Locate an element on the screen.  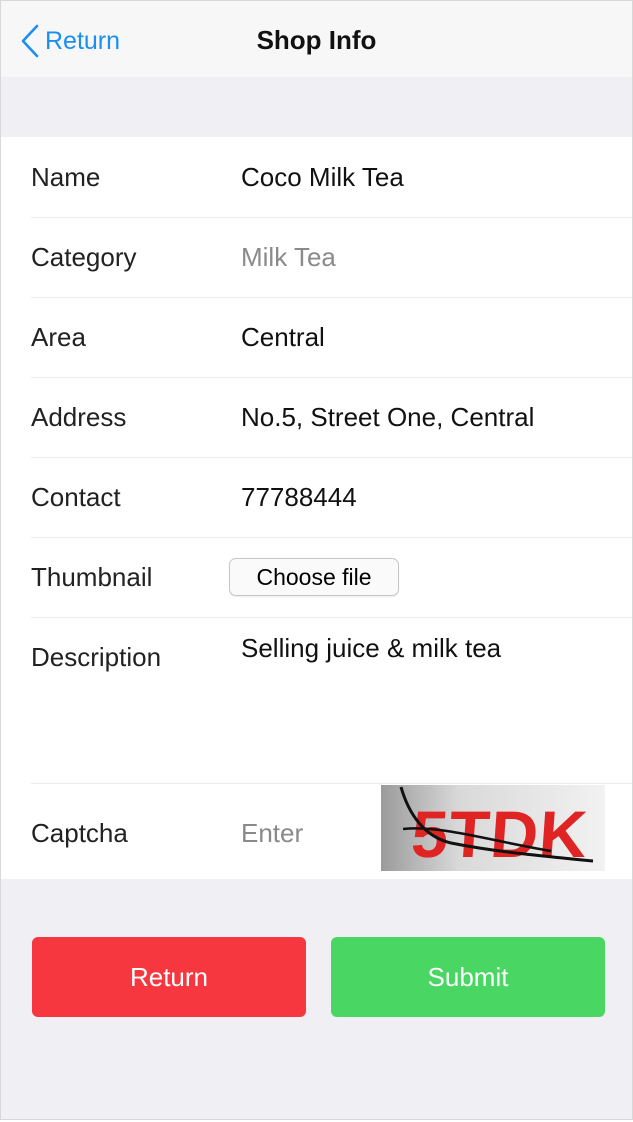
captcha-text: 5TDK is located at coordinates (500, 834).